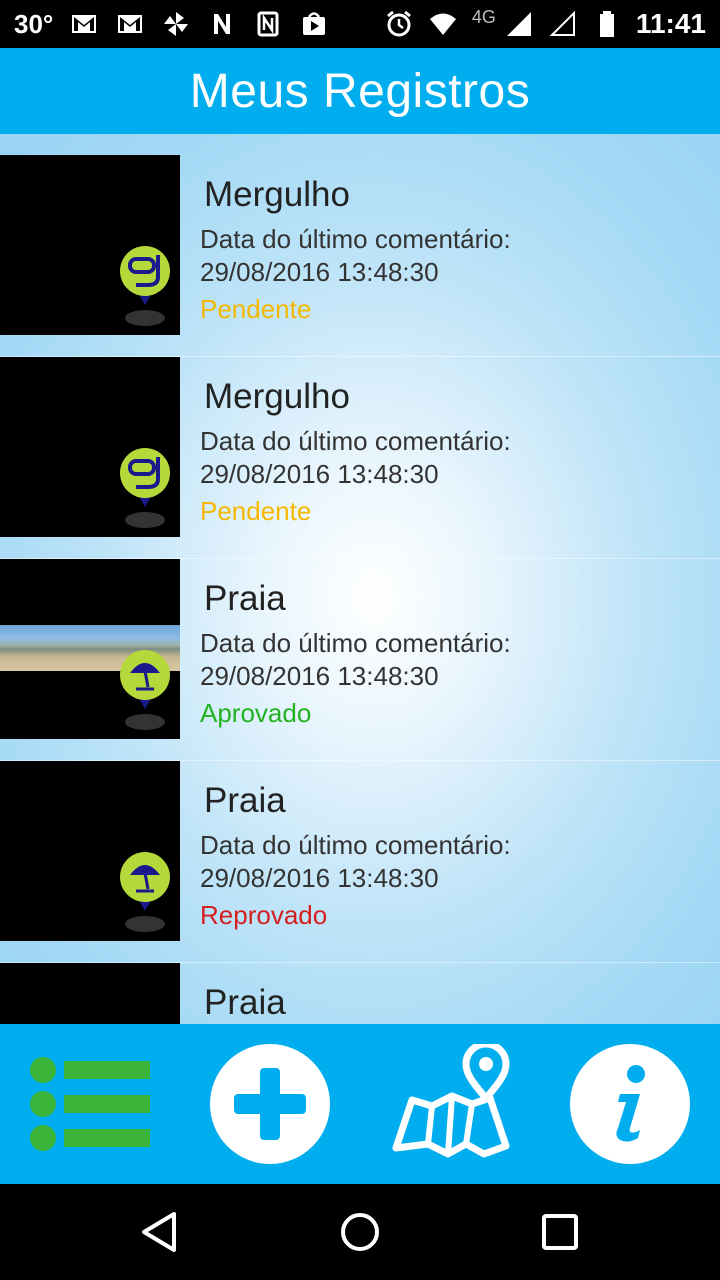 The width and height of the screenshot is (720, 1280). I want to click on signal-empty-icon, so click(563, 24).